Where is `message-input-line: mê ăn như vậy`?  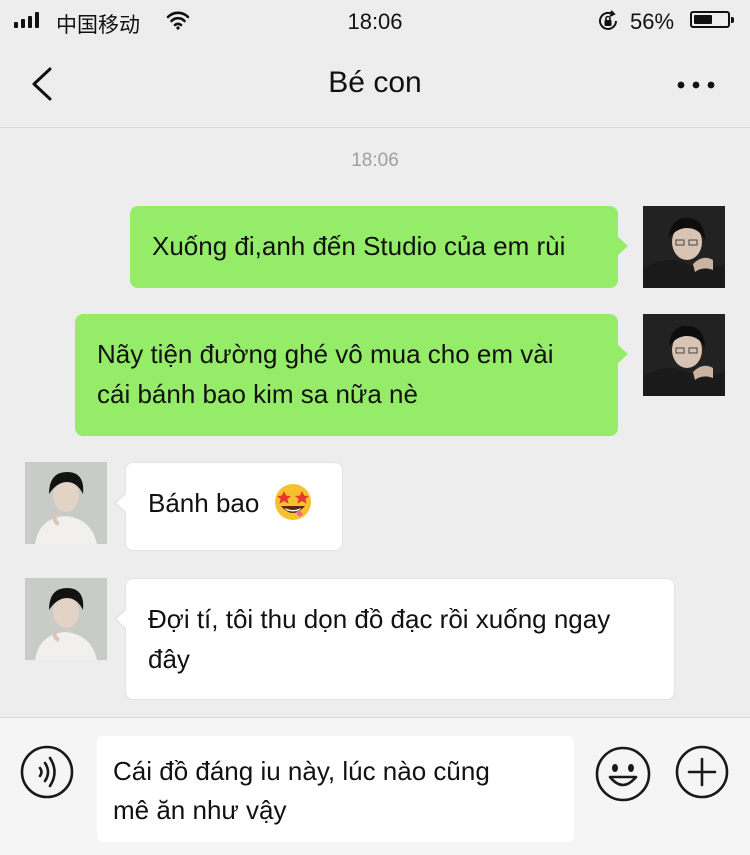
message-input-line: mê ăn như vậy is located at coordinates (200, 810).